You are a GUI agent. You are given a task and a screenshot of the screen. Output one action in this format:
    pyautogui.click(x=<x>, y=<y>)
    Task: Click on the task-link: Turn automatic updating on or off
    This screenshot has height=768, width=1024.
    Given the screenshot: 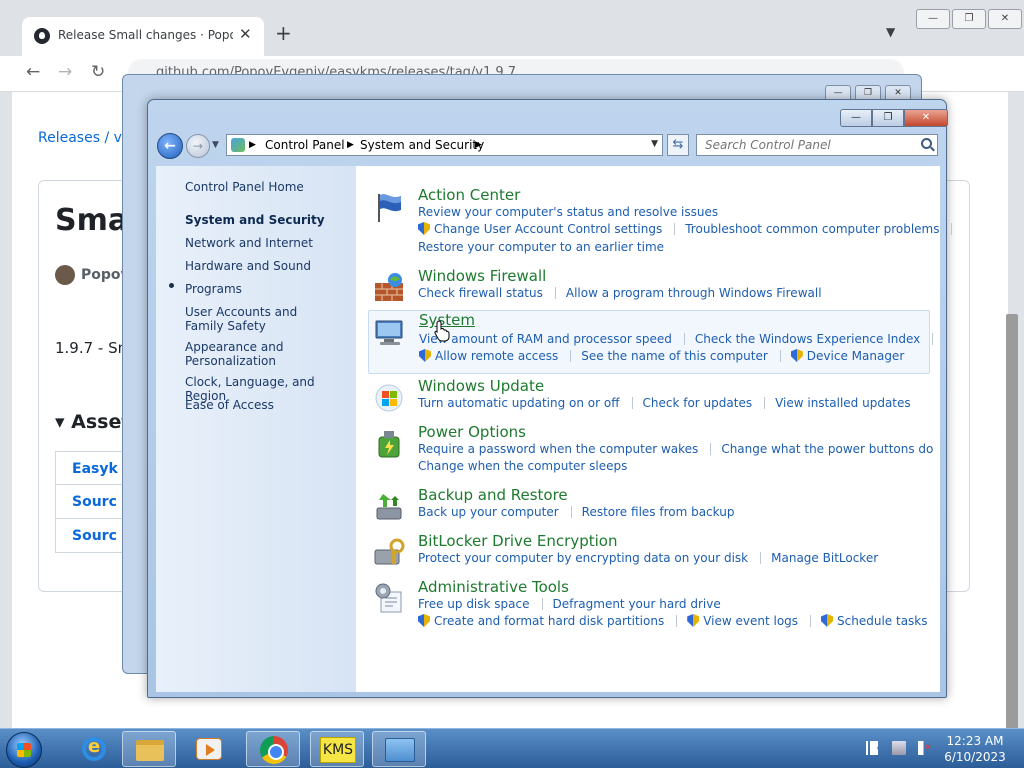 What is the action you would take?
    pyautogui.click(x=530, y=403)
    